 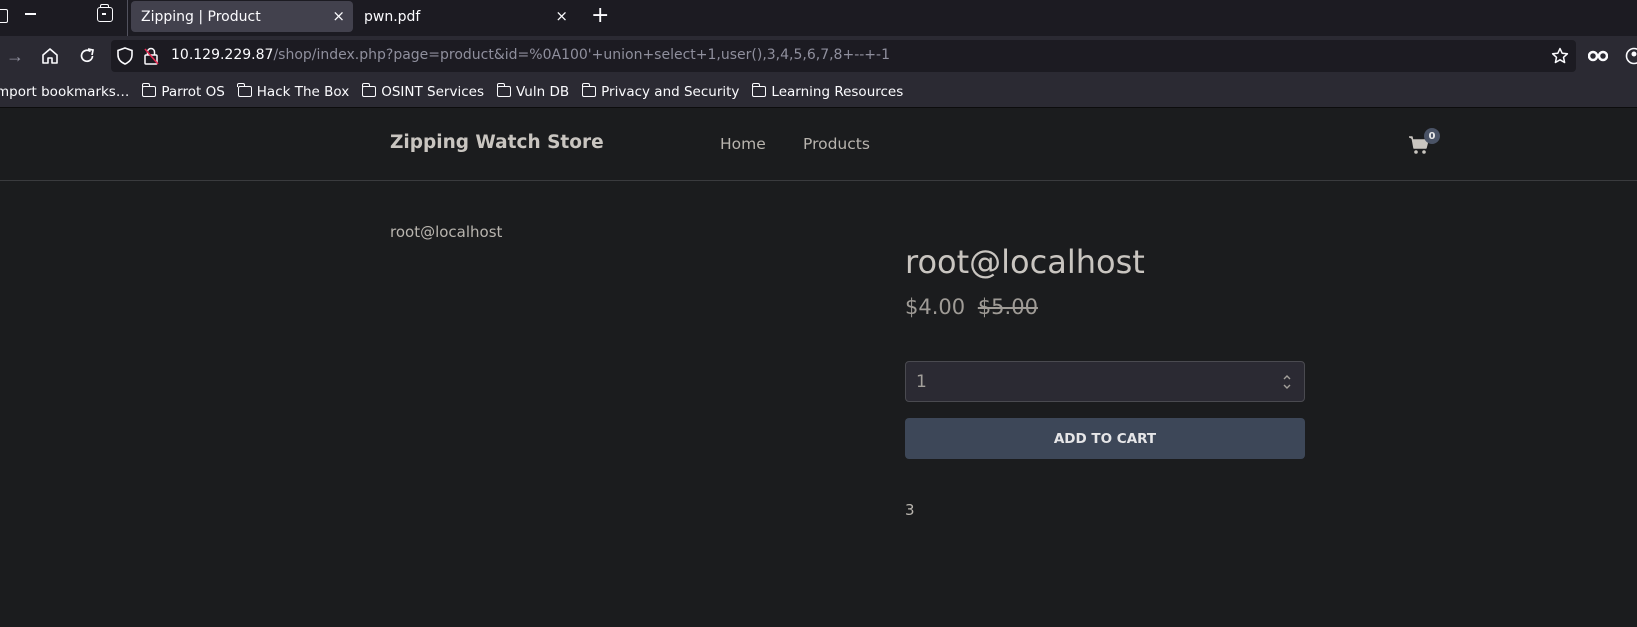 What do you see at coordinates (105, 13) in the screenshot?
I see `firefox-view-icon` at bounding box center [105, 13].